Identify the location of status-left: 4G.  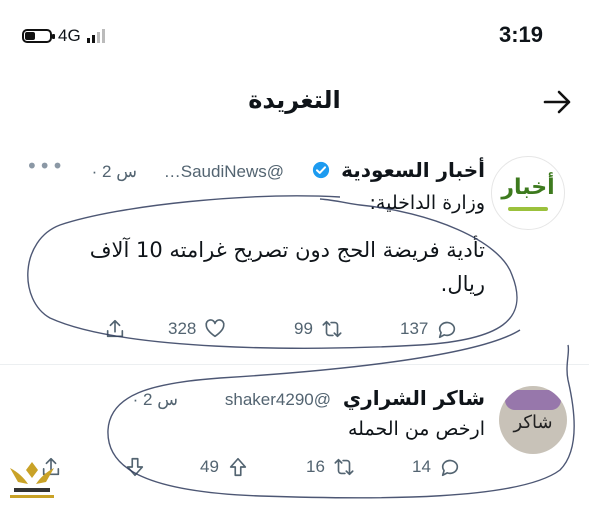
(63, 36).